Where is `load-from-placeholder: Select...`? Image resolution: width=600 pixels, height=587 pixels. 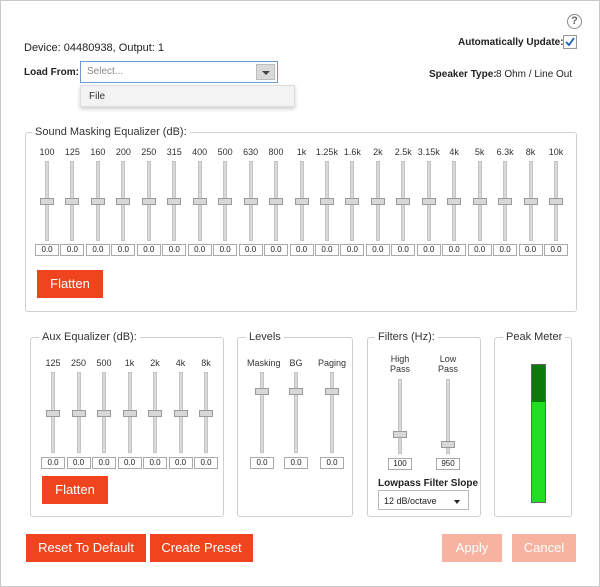 load-from-placeholder: Select... is located at coordinates (105, 71).